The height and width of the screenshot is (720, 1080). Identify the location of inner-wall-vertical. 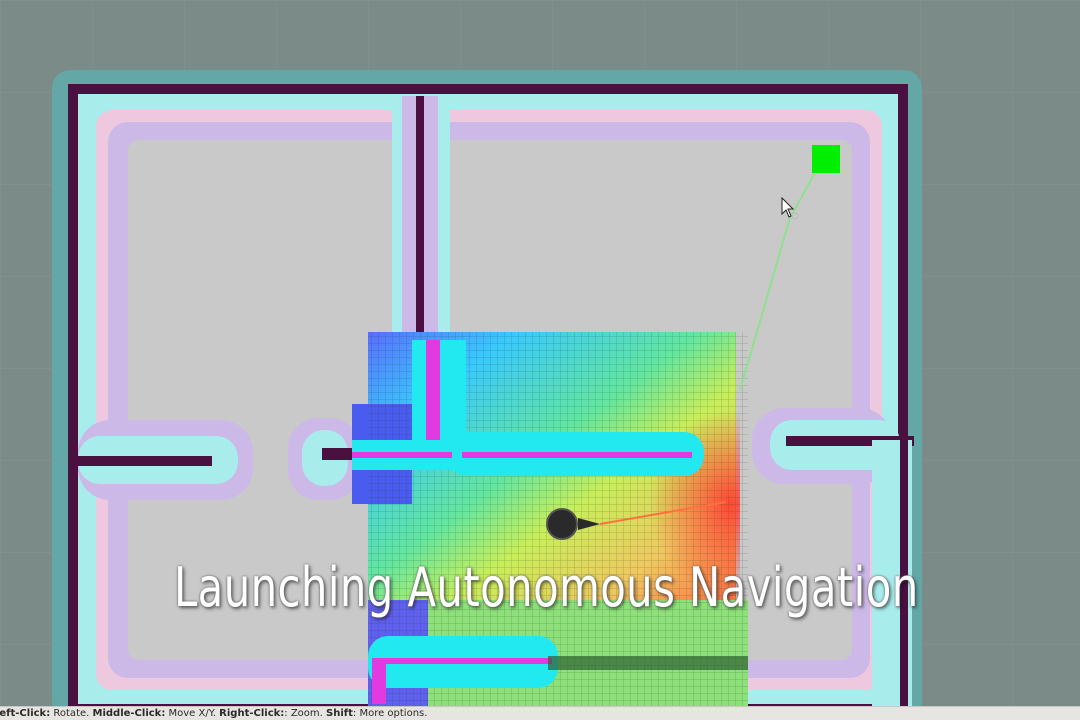
(420, 221).